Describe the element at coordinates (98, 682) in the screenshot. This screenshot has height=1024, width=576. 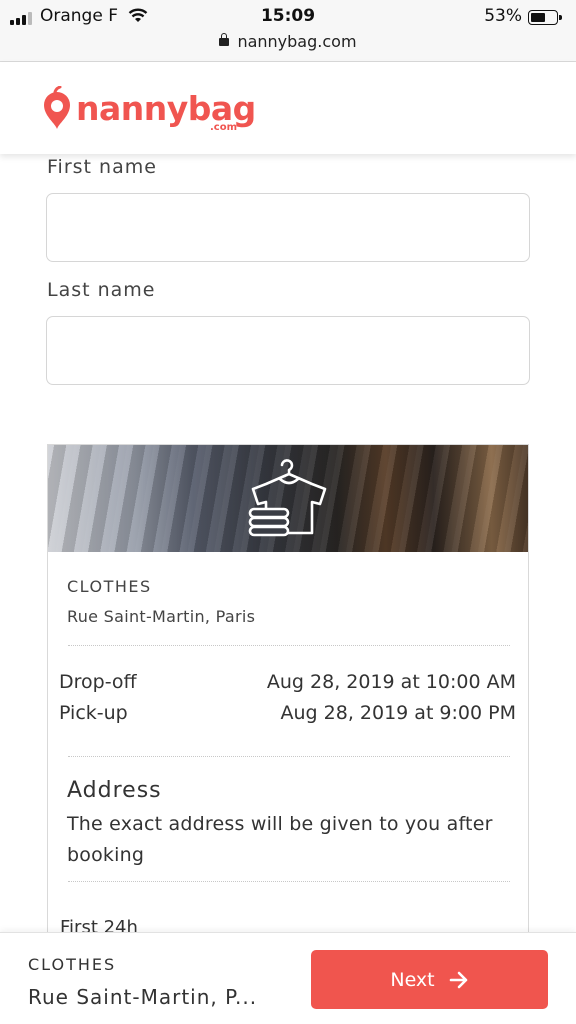
I see `dropoff-label: Drop-off` at that location.